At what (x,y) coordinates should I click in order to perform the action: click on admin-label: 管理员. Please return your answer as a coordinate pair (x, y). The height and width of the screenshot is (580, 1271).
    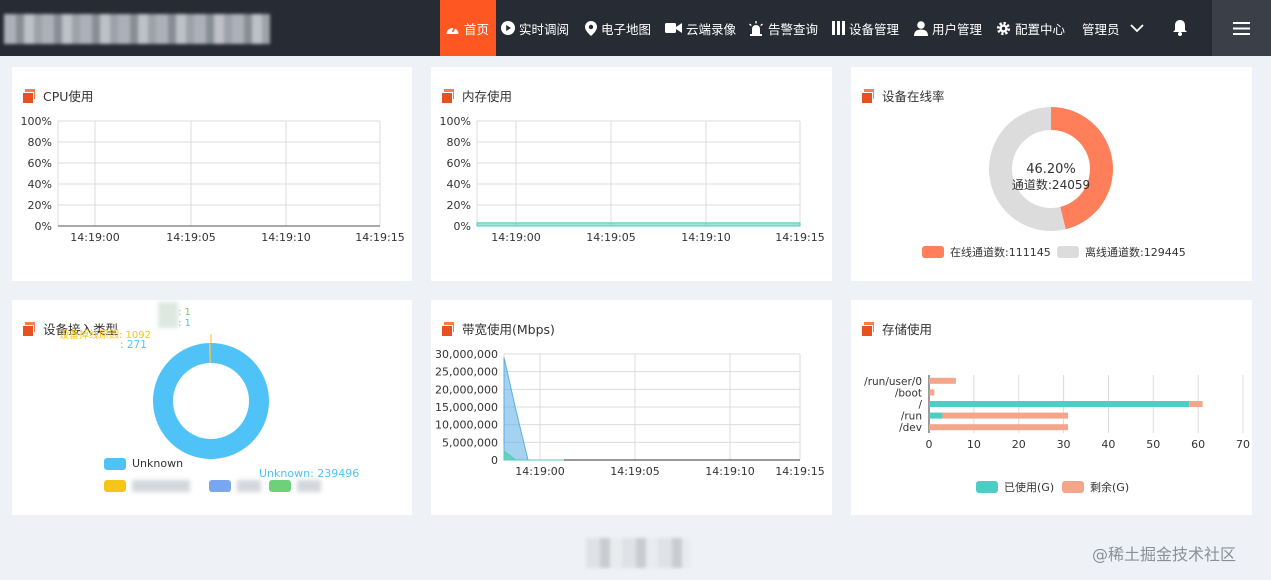
    Looking at the image, I should click on (1101, 29).